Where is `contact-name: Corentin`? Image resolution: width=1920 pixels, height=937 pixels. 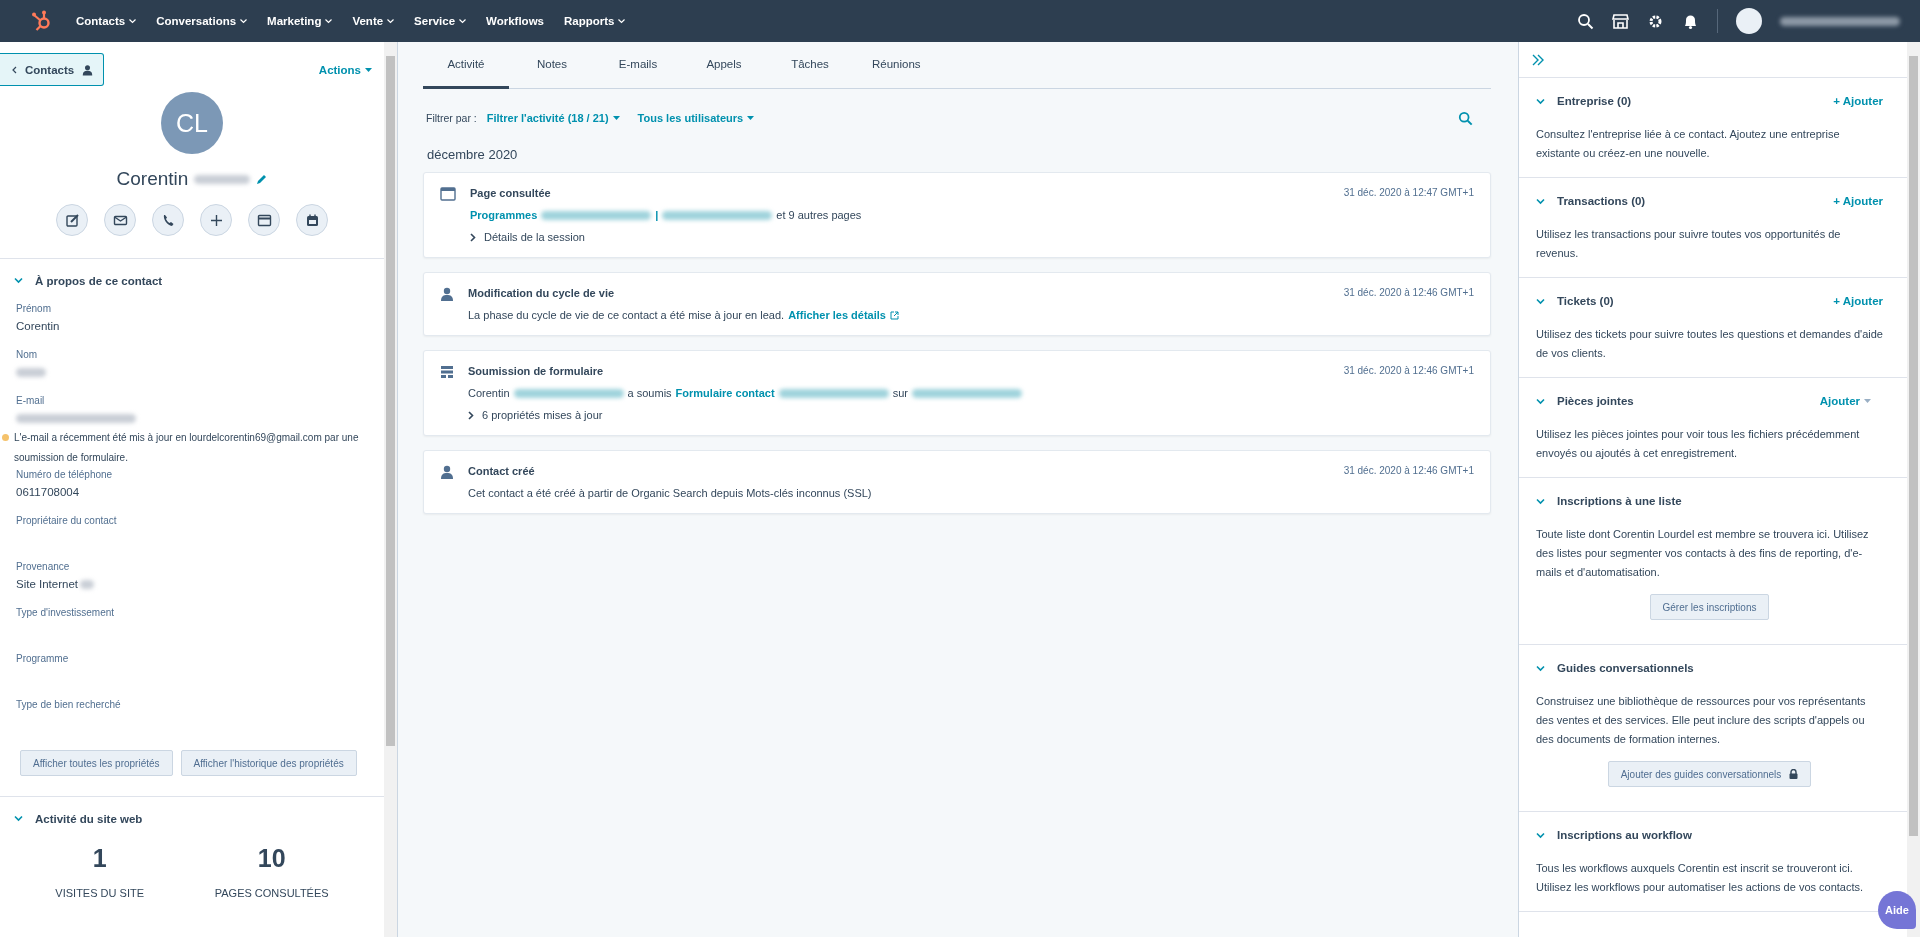 contact-name: Corentin is located at coordinates (152, 179).